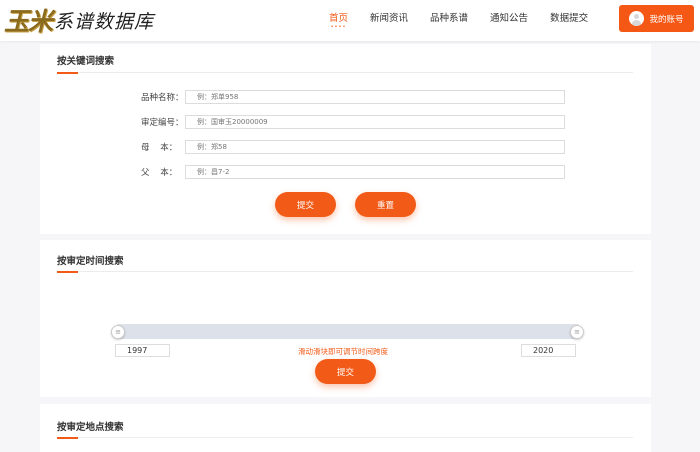 The image size is (700, 452). I want to click on time-search-title: 按审定时间搜索, so click(90, 261).